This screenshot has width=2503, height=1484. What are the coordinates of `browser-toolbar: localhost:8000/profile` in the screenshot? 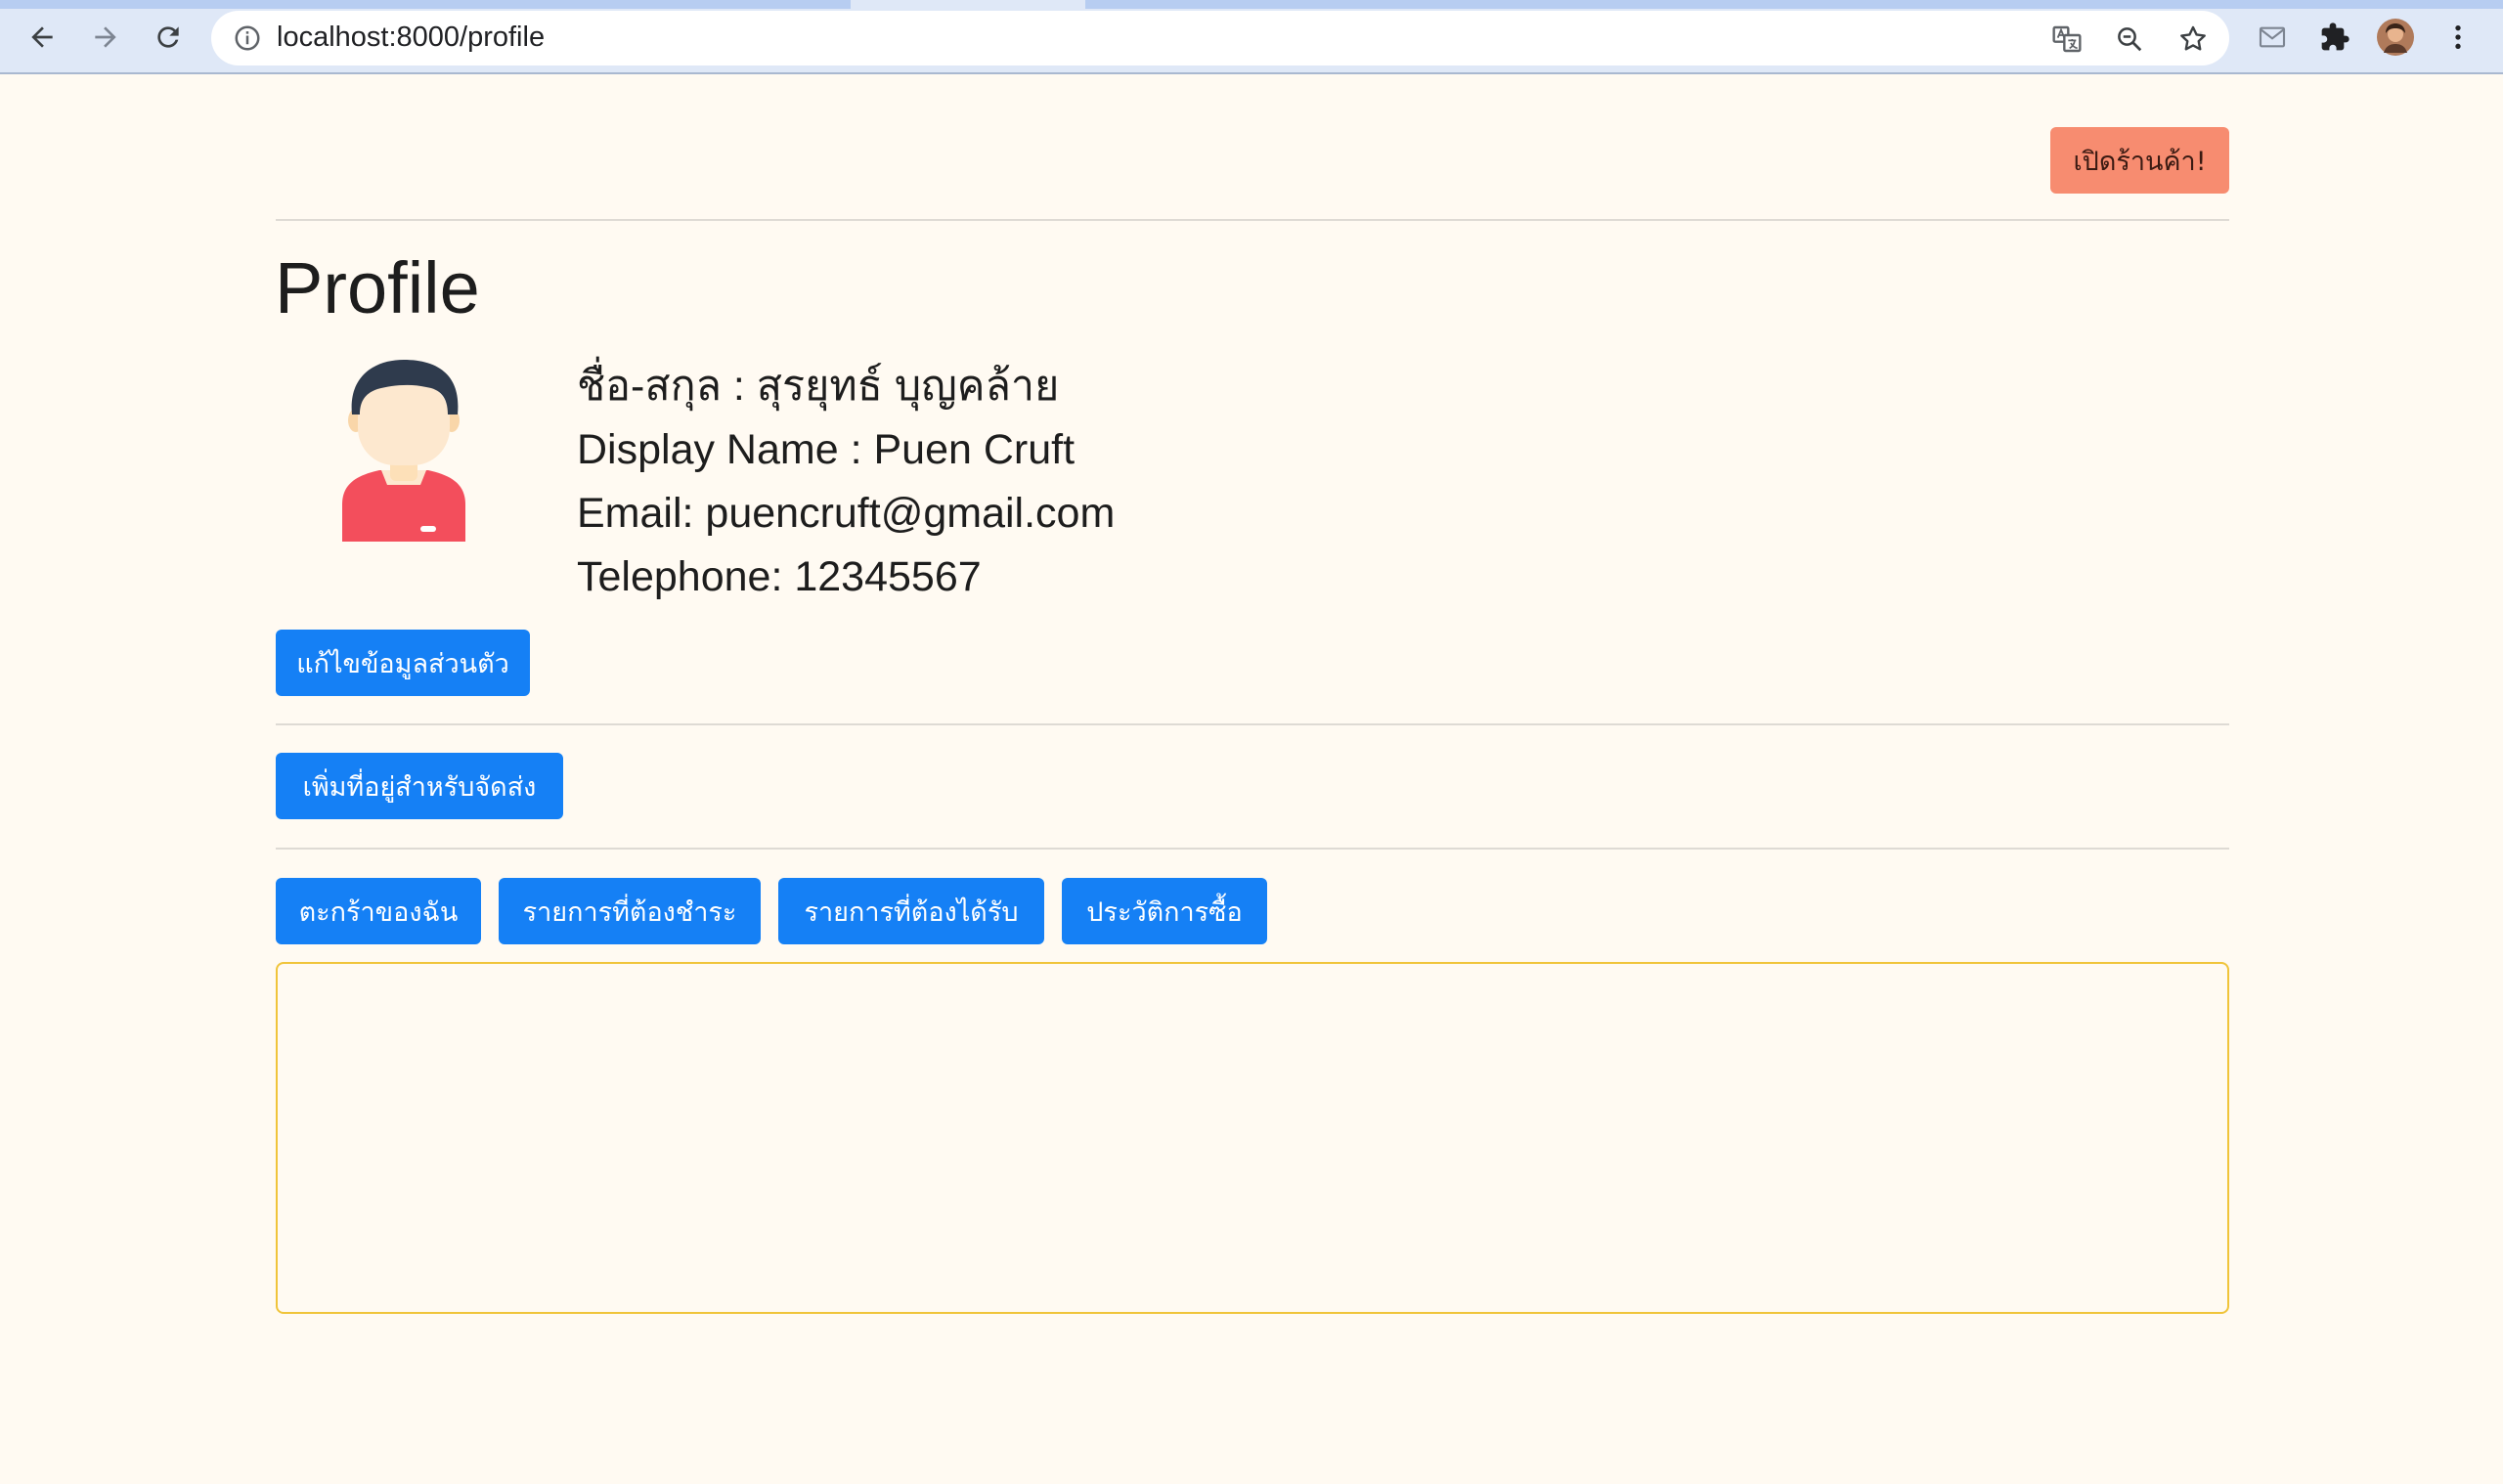 It's located at (1251, 37).